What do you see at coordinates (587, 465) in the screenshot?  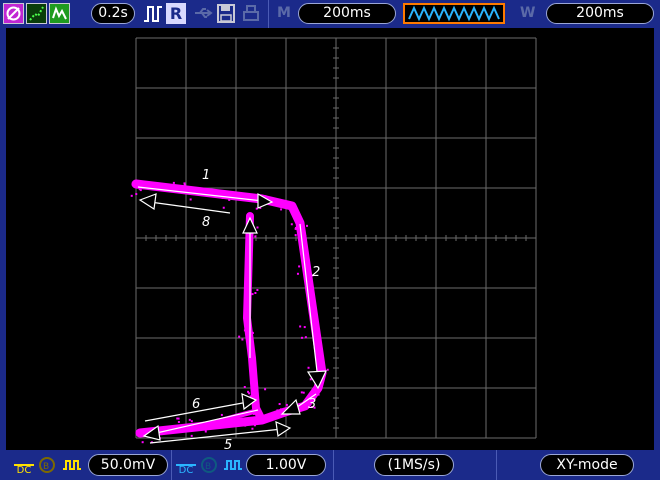 I see `display-mode: XY-mode` at bounding box center [587, 465].